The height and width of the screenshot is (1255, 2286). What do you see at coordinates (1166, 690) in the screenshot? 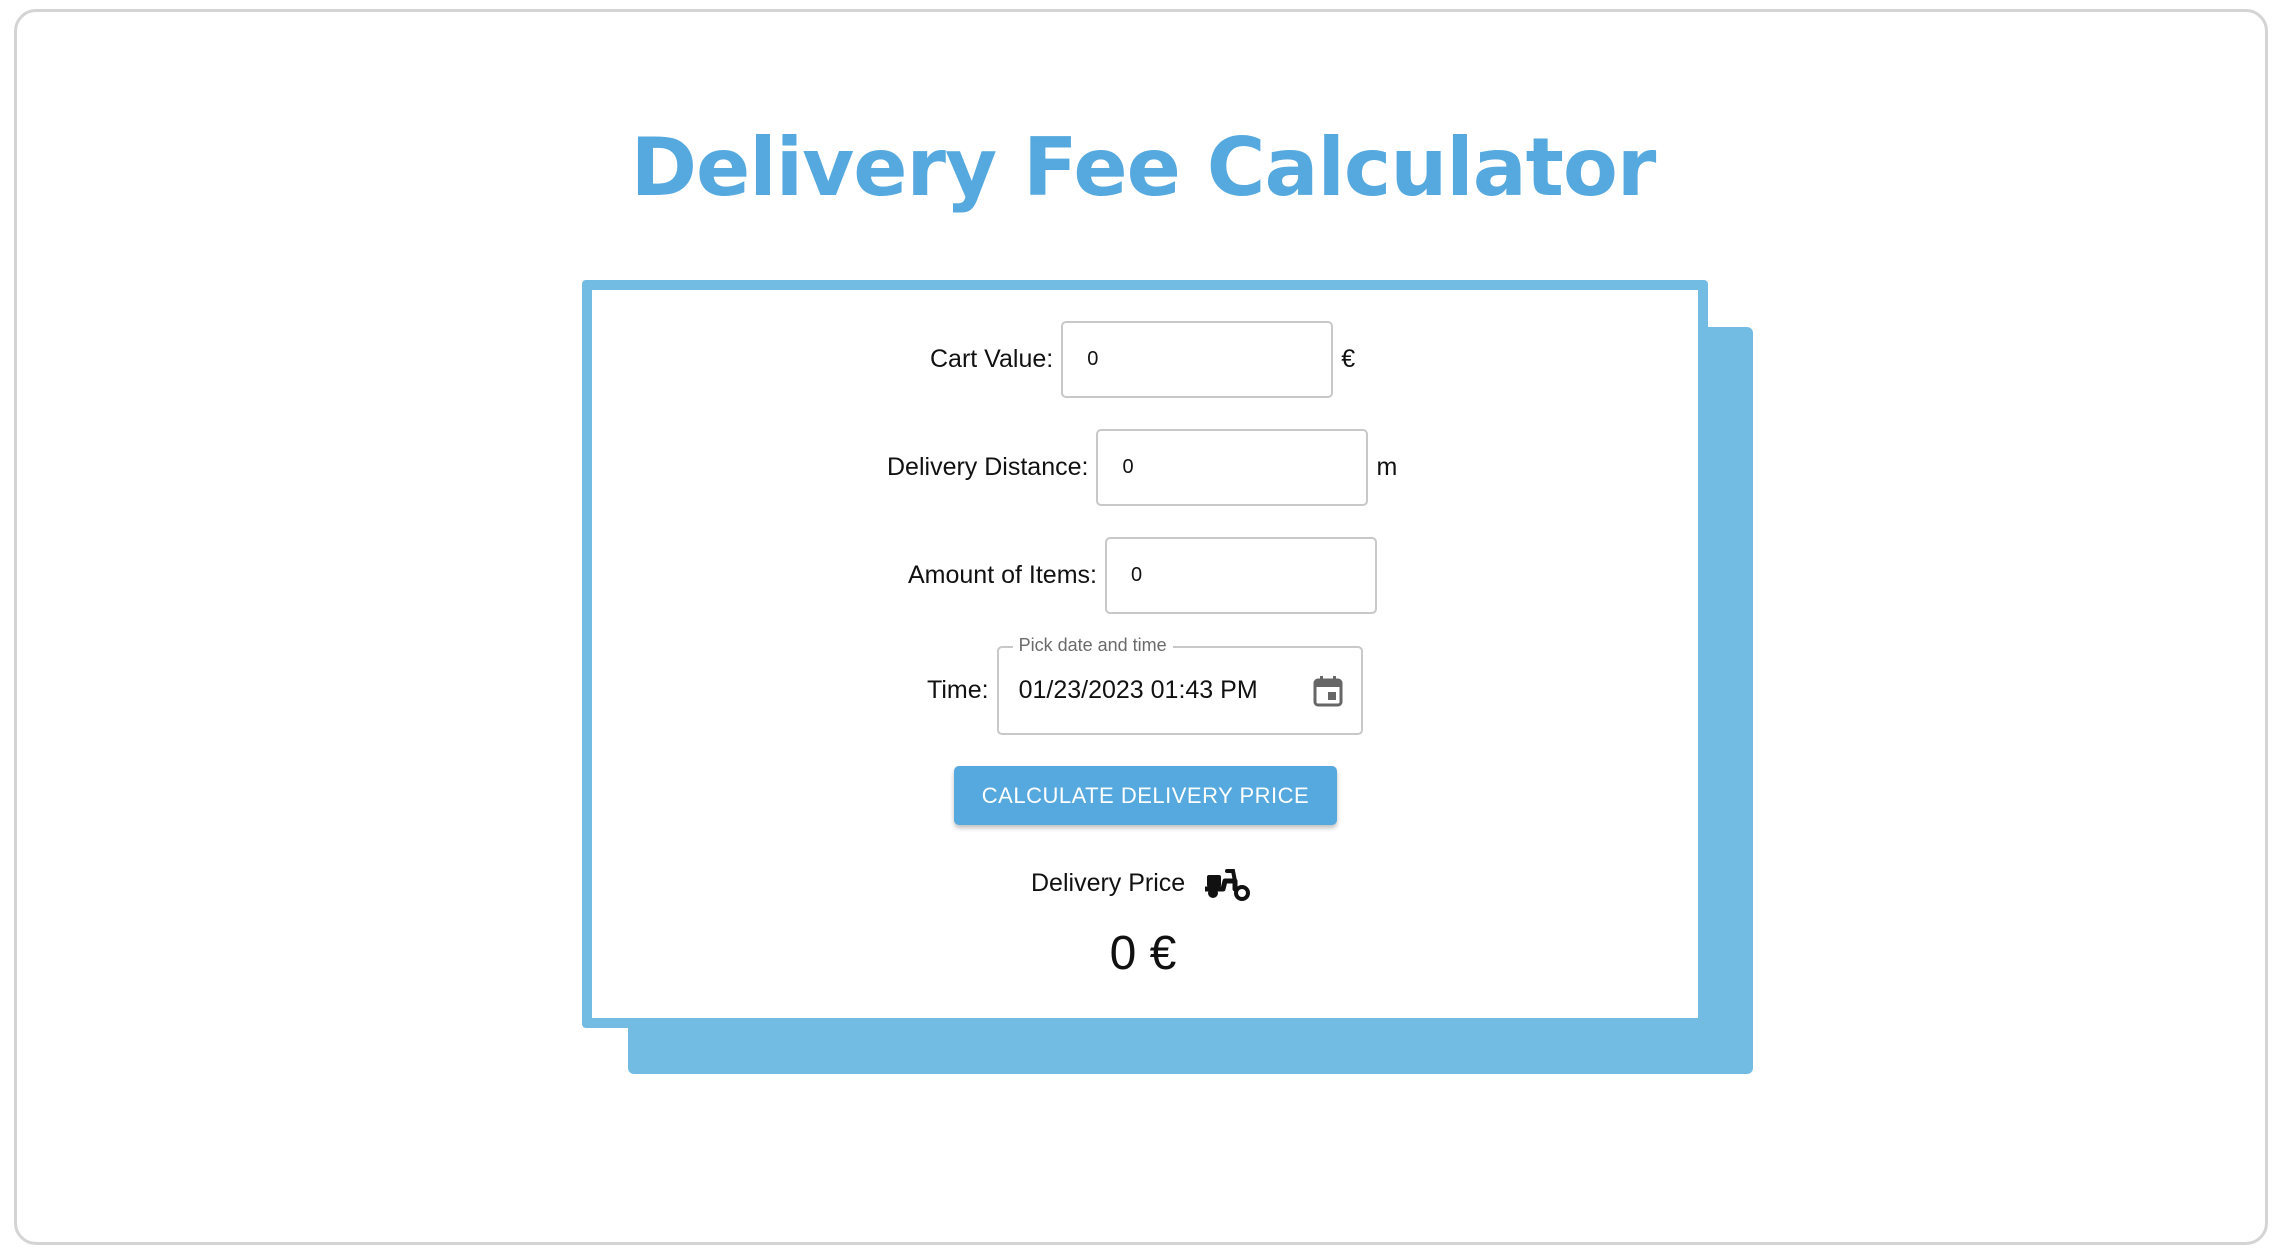
I see `date-time-value: 01/23/2023 01:43 PM` at bounding box center [1166, 690].